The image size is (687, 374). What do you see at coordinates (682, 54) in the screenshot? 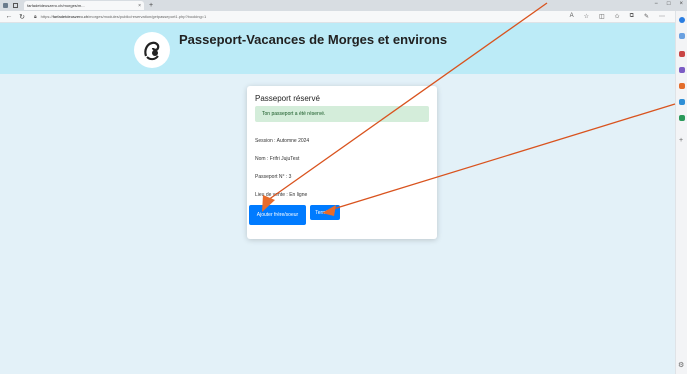
I see `shopping-icon` at bounding box center [682, 54].